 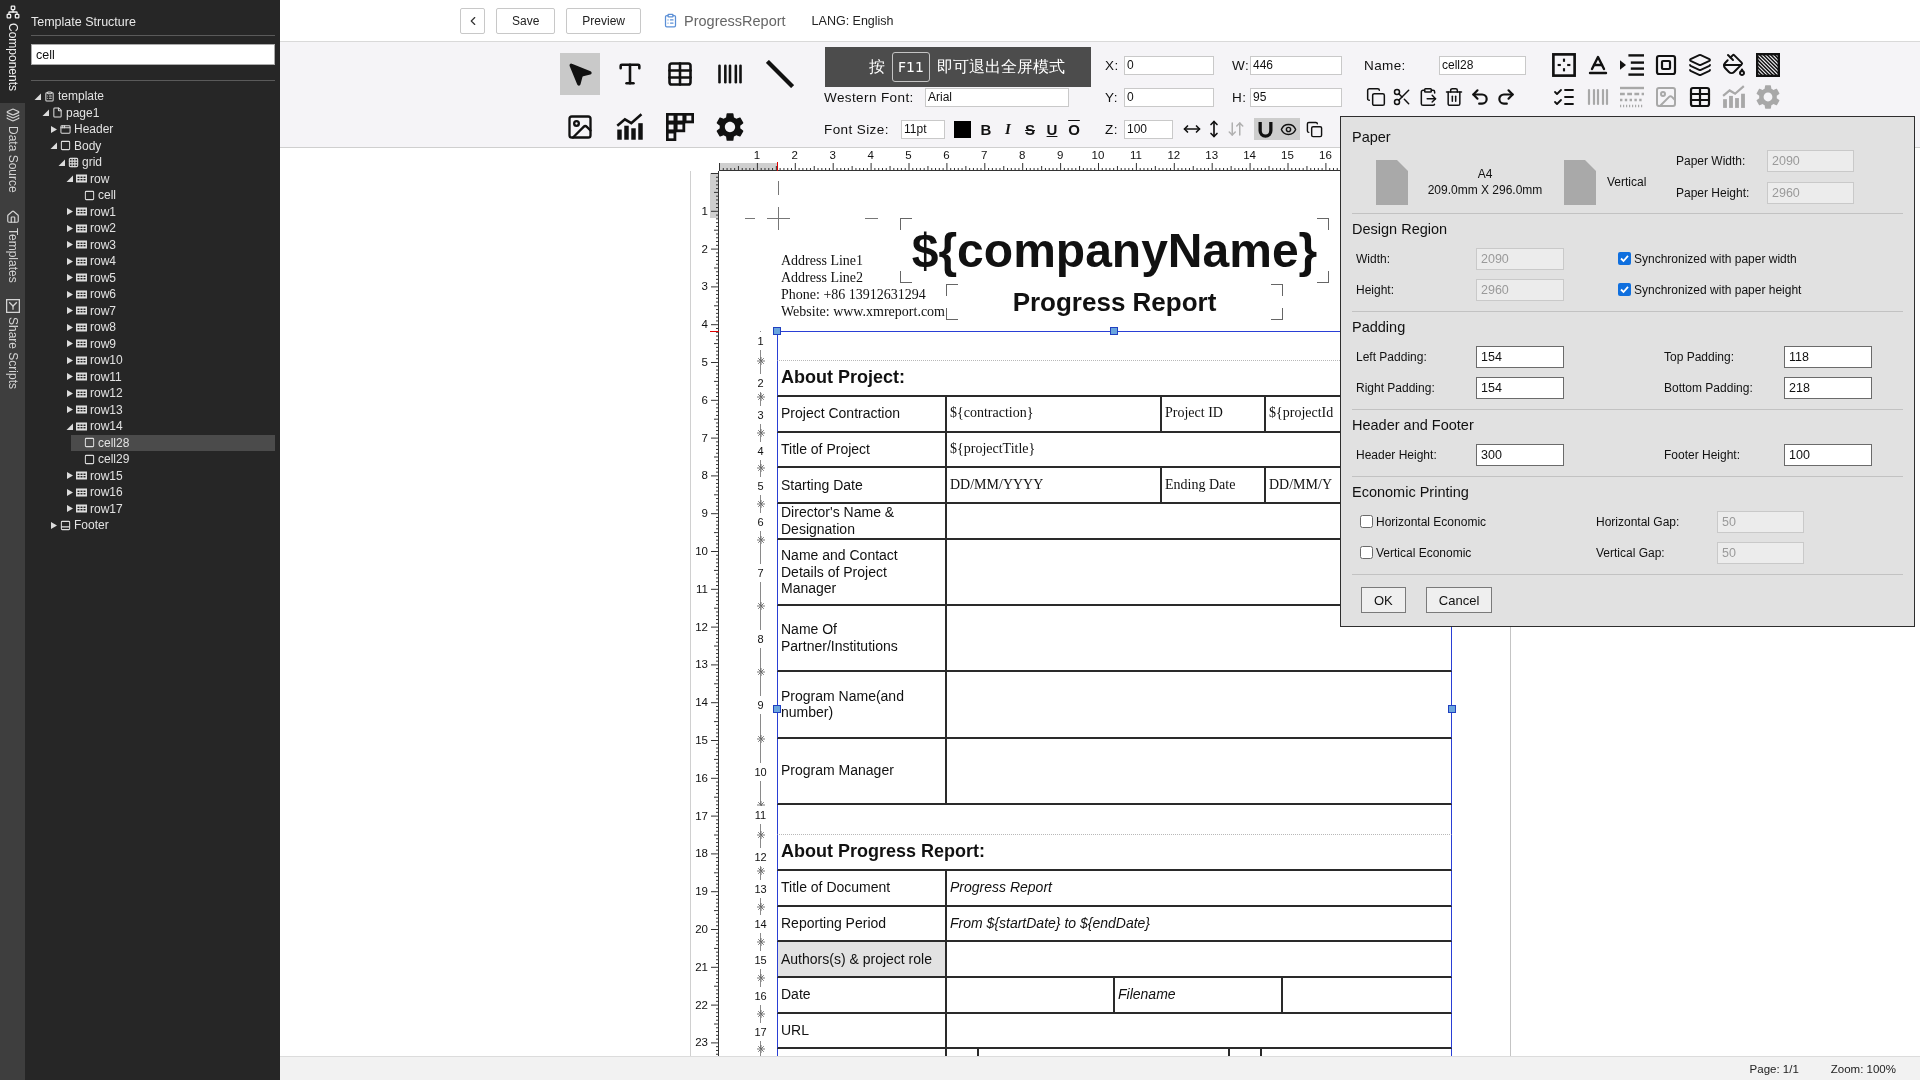 What do you see at coordinates (1564, 65) in the screenshot?
I see `border-icon` at bounding box center [1564, 65].